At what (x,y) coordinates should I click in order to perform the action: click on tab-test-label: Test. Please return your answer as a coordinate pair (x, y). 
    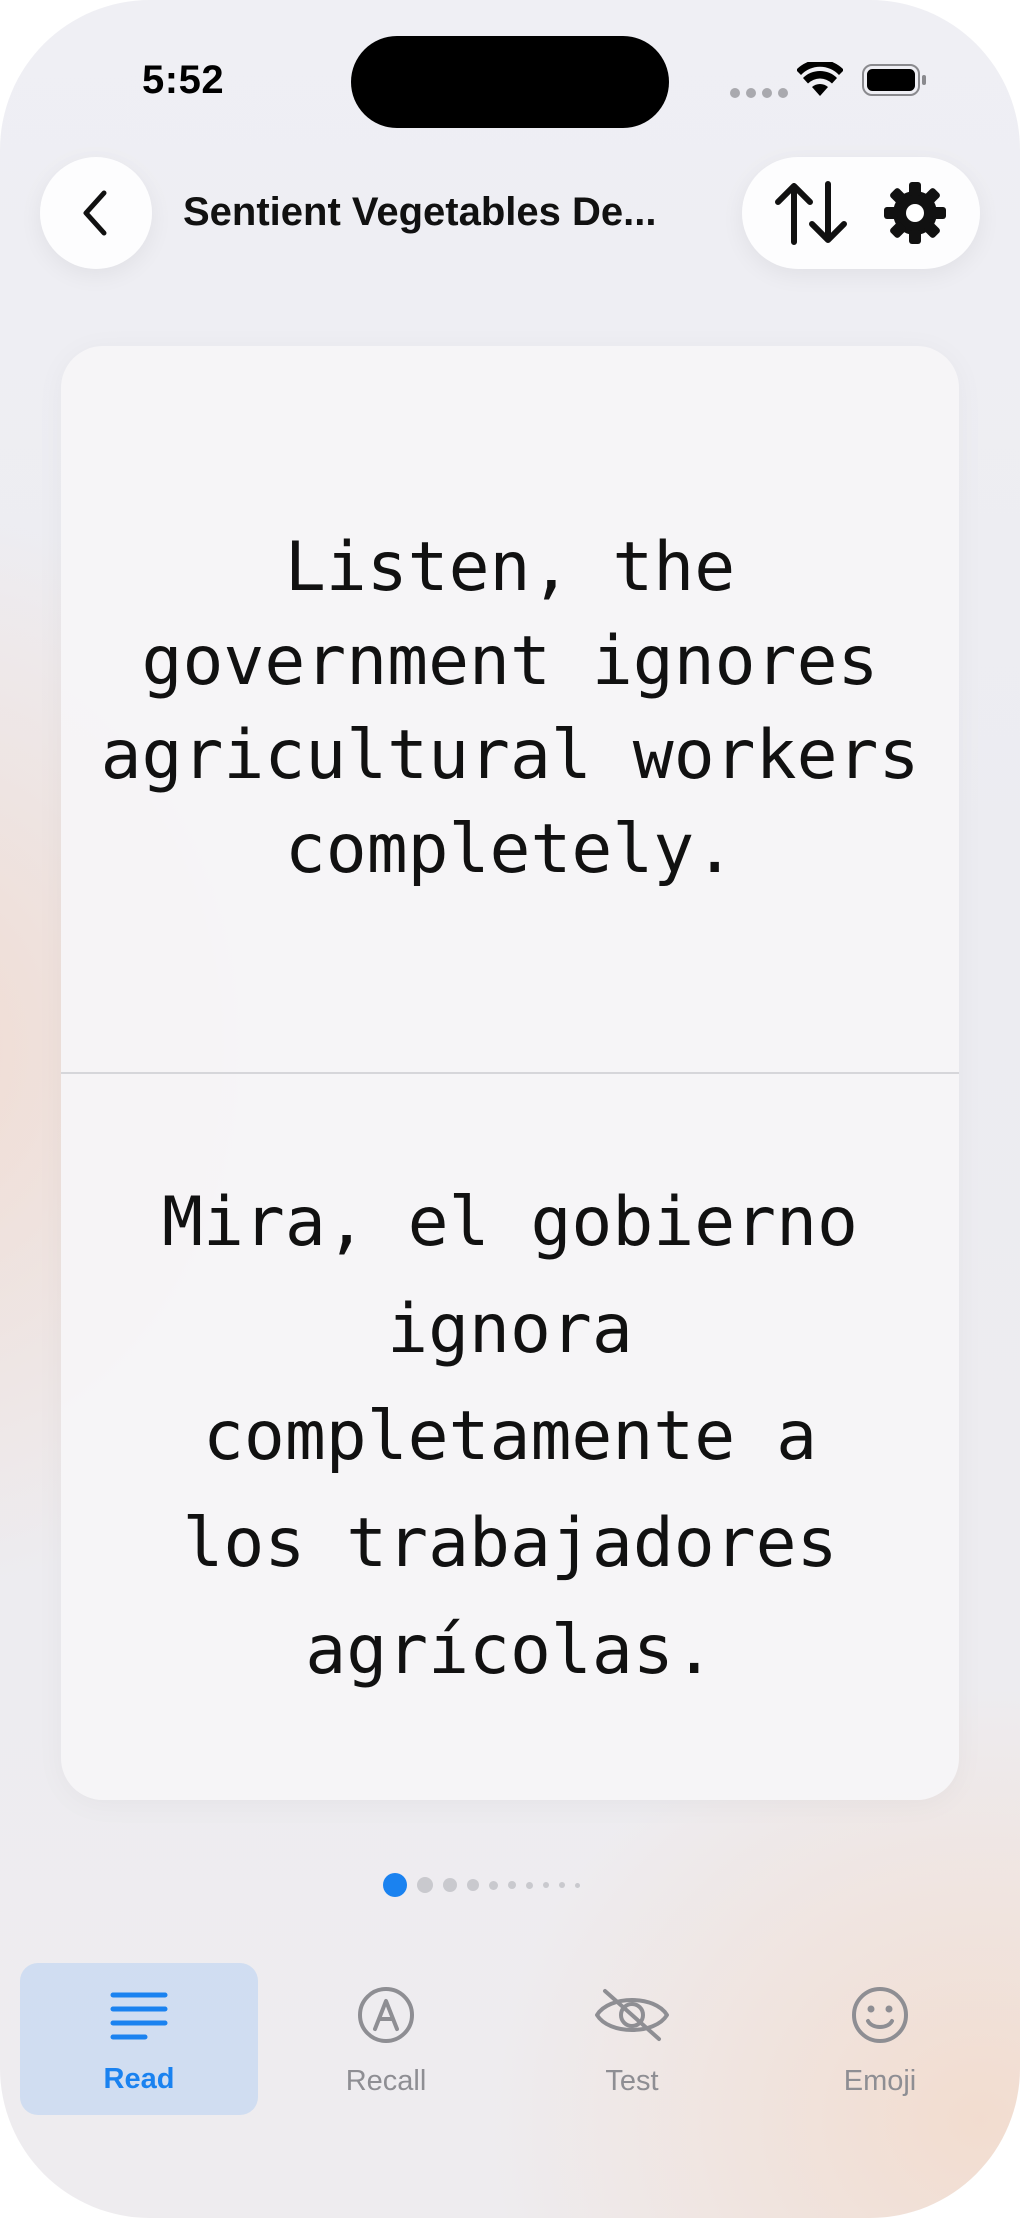
    Looking at the image, I should click on (632, 2081).